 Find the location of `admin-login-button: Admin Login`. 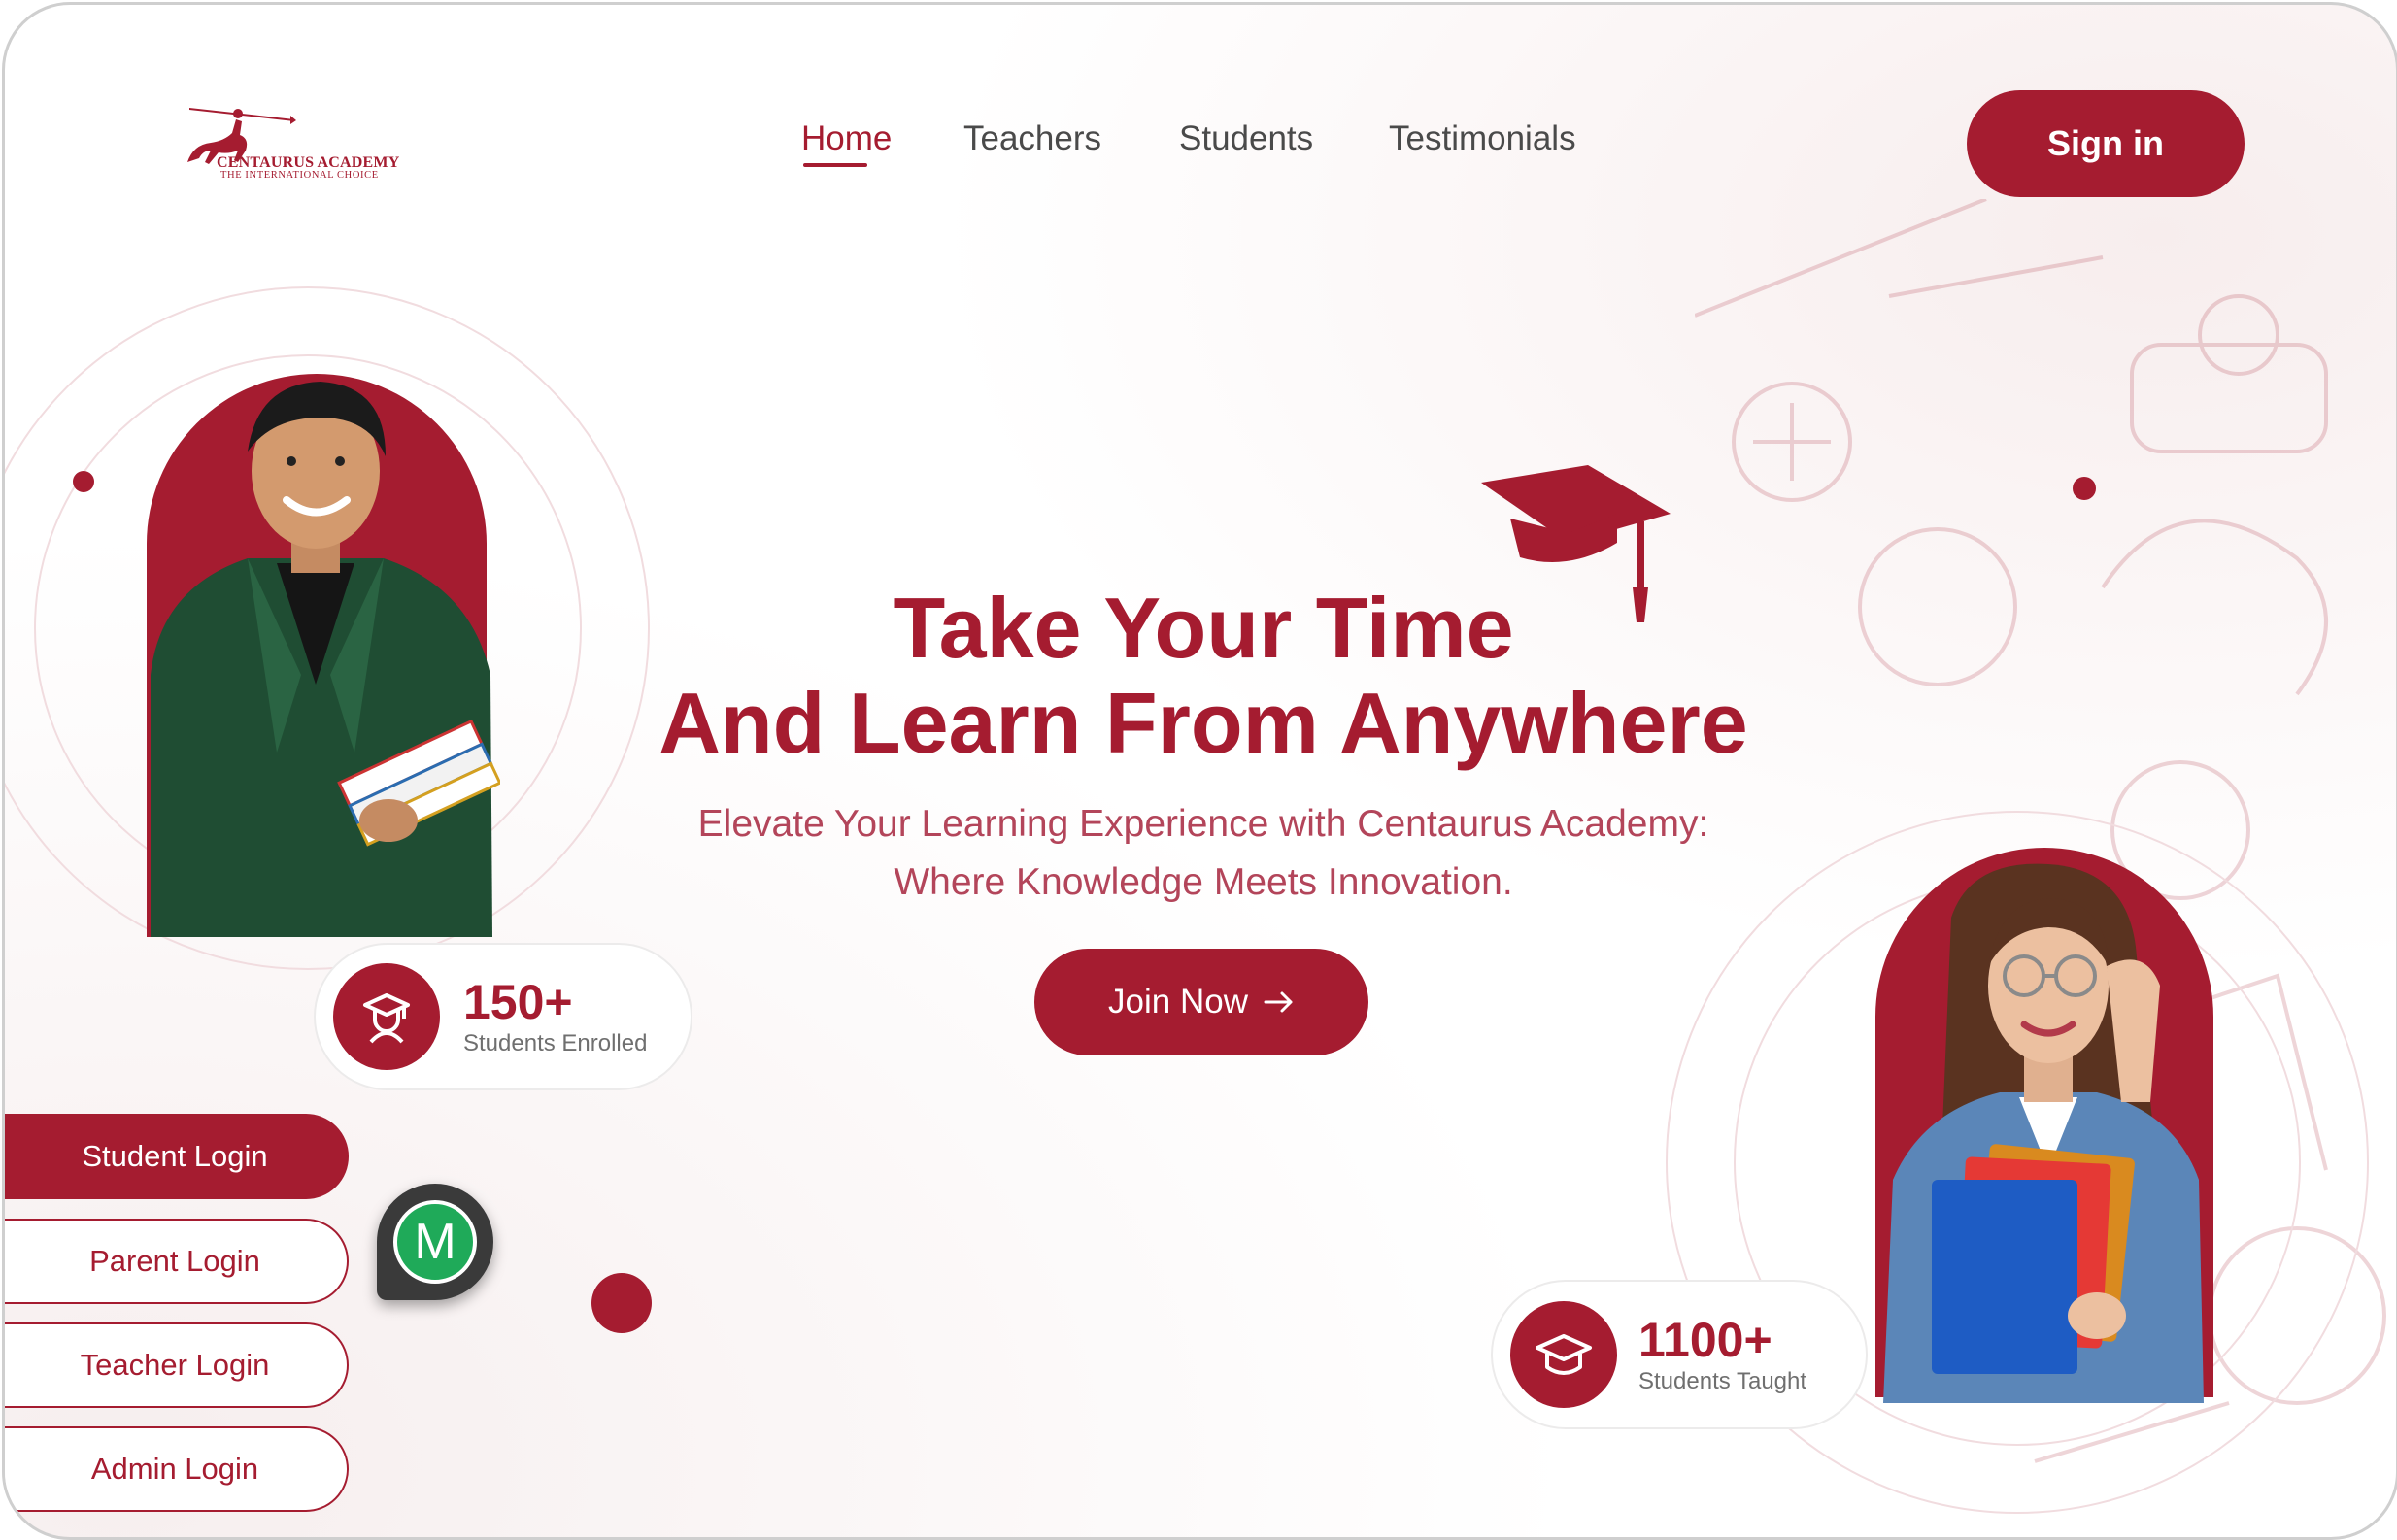

admin-login-button: Admin Login is located at coordinates (177, 1469).